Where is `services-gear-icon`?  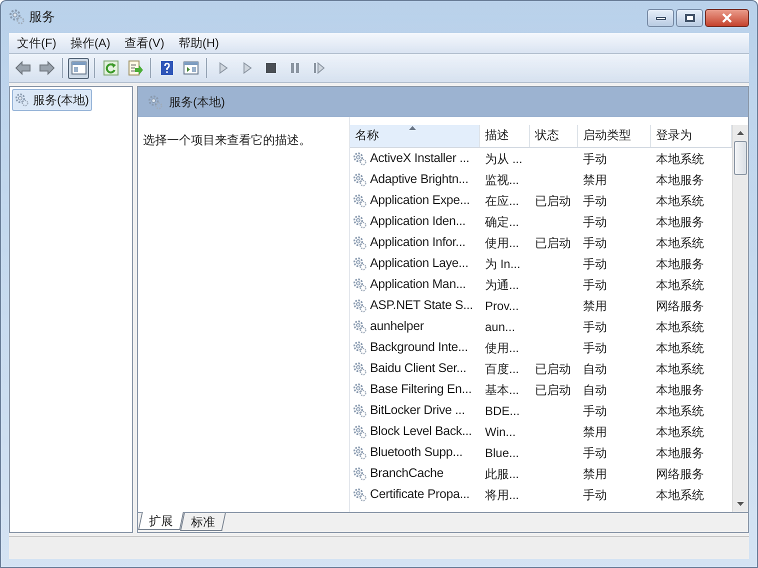 services-gear-icon is located at coordinates (17, 17).